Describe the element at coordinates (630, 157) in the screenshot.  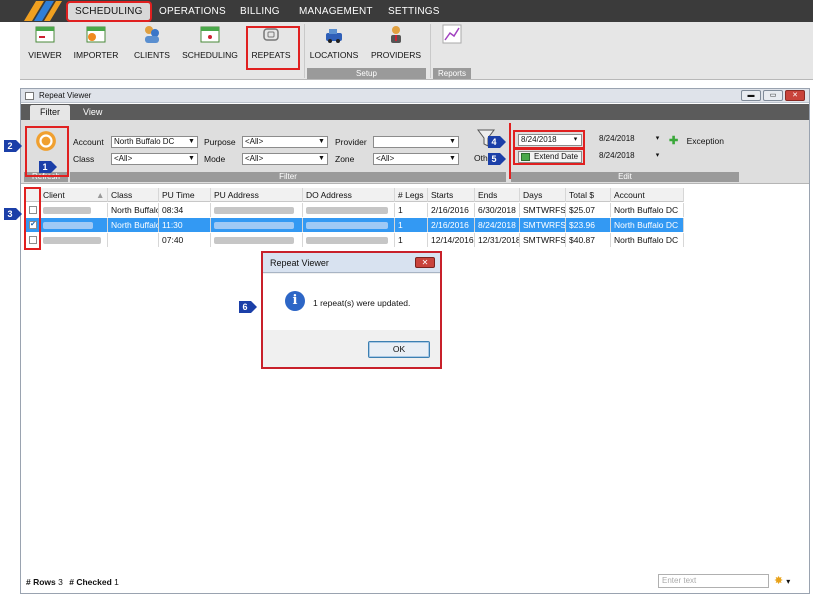
I see `date-picker-3: 8/24/2018 ▾` at that location.